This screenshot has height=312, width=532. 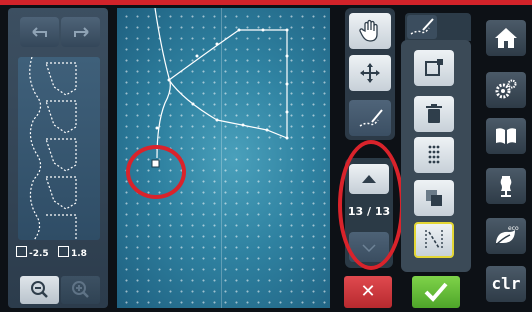 What do you see at coordinates (506, 284) in the screenshot?
I see `clear-button: clr` at bounding box center [506, 284].